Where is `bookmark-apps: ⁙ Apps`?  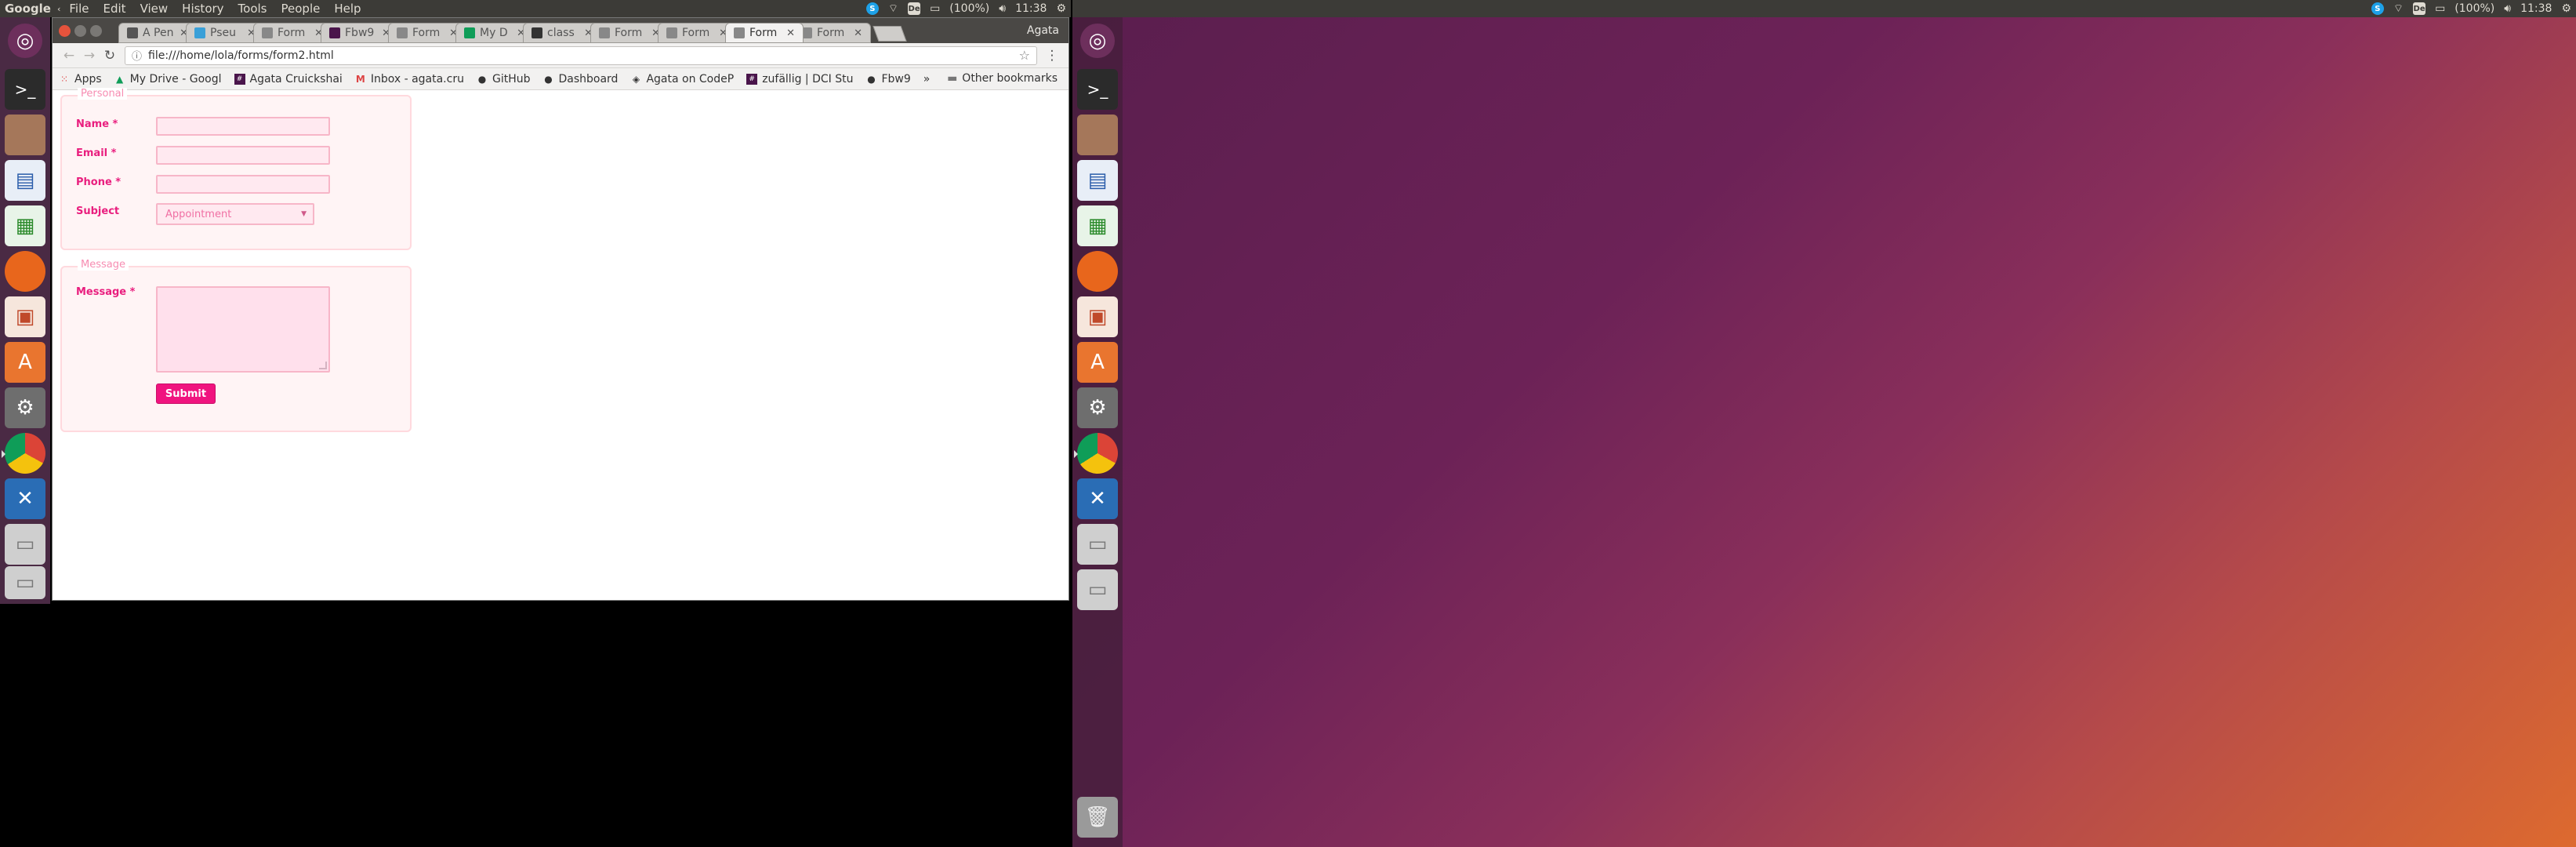
bookmark-apps: ⁙ Apps is located at coordinates (80, 79).